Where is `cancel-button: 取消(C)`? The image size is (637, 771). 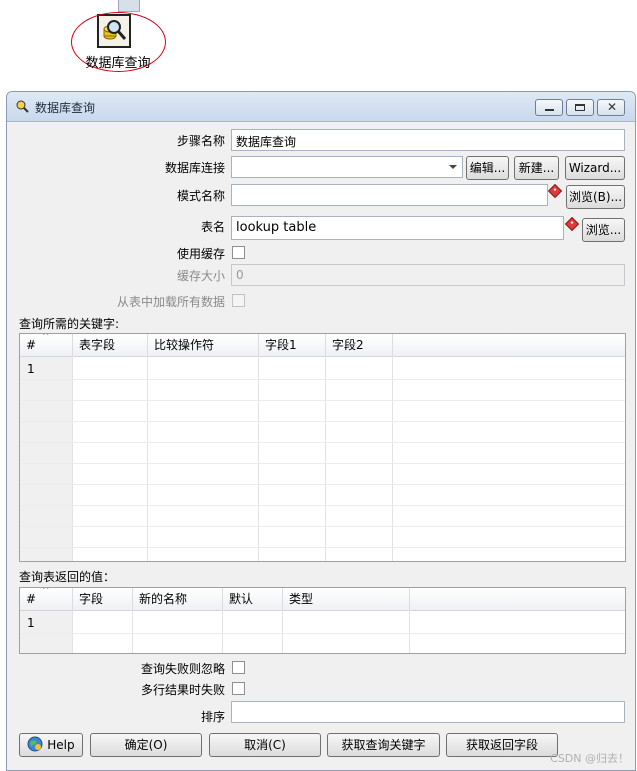
cancel-button: 取消(C) is located at coordinates (265, 745).